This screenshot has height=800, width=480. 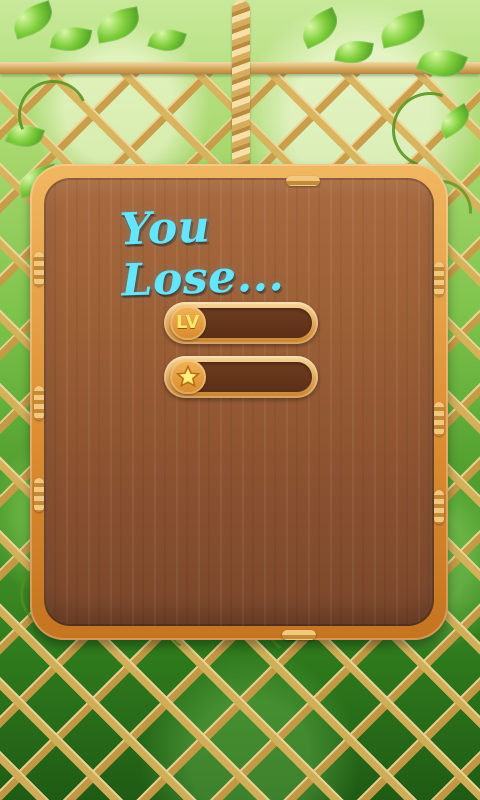 I want to click on star-icon, so click(x=188, y=376).